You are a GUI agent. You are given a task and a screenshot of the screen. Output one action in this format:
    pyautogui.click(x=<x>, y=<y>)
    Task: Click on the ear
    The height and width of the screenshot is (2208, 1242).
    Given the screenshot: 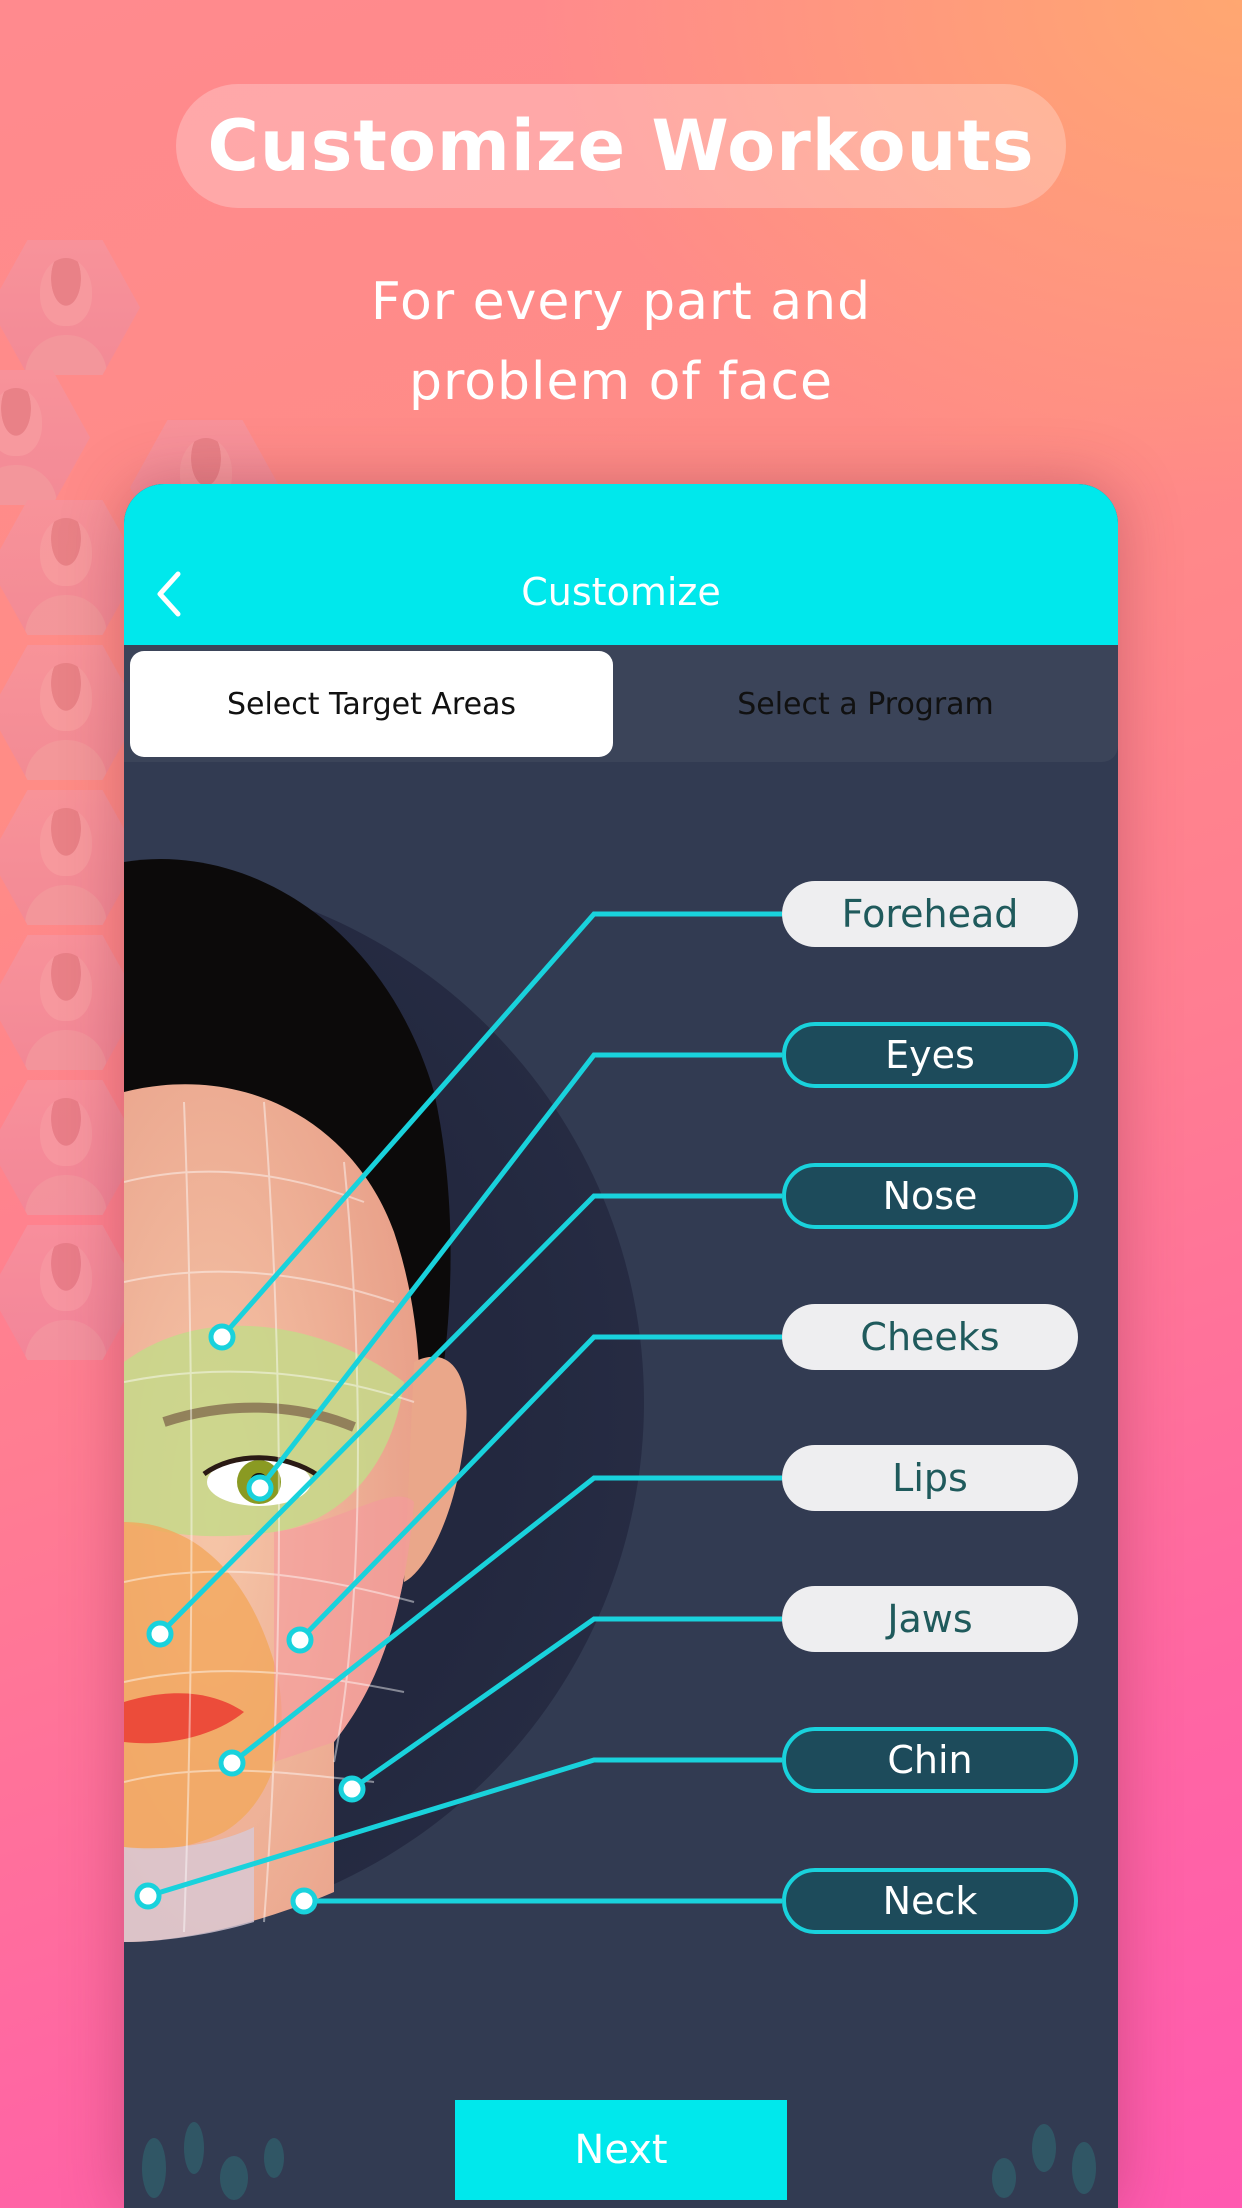 What is the action you would take?
    pyautogui.click(x=435, y=1469)
    